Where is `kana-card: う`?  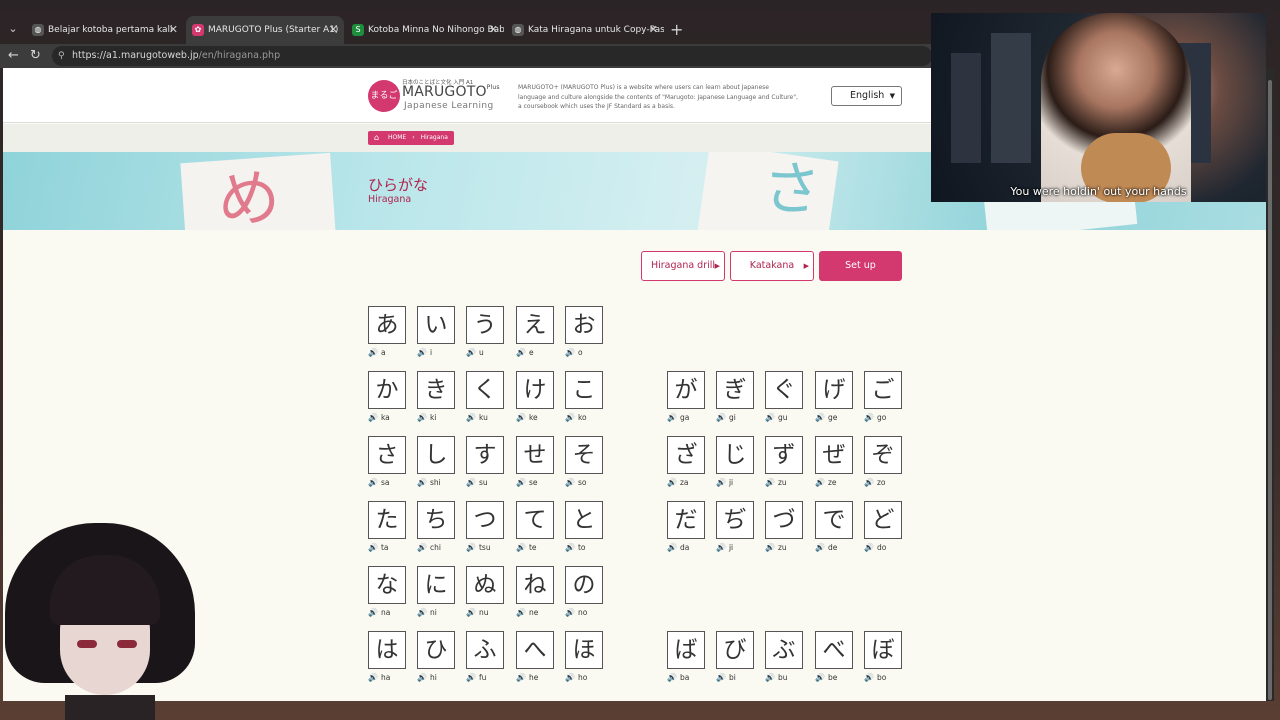 kana-card: う is located at coordinates (485, 325).